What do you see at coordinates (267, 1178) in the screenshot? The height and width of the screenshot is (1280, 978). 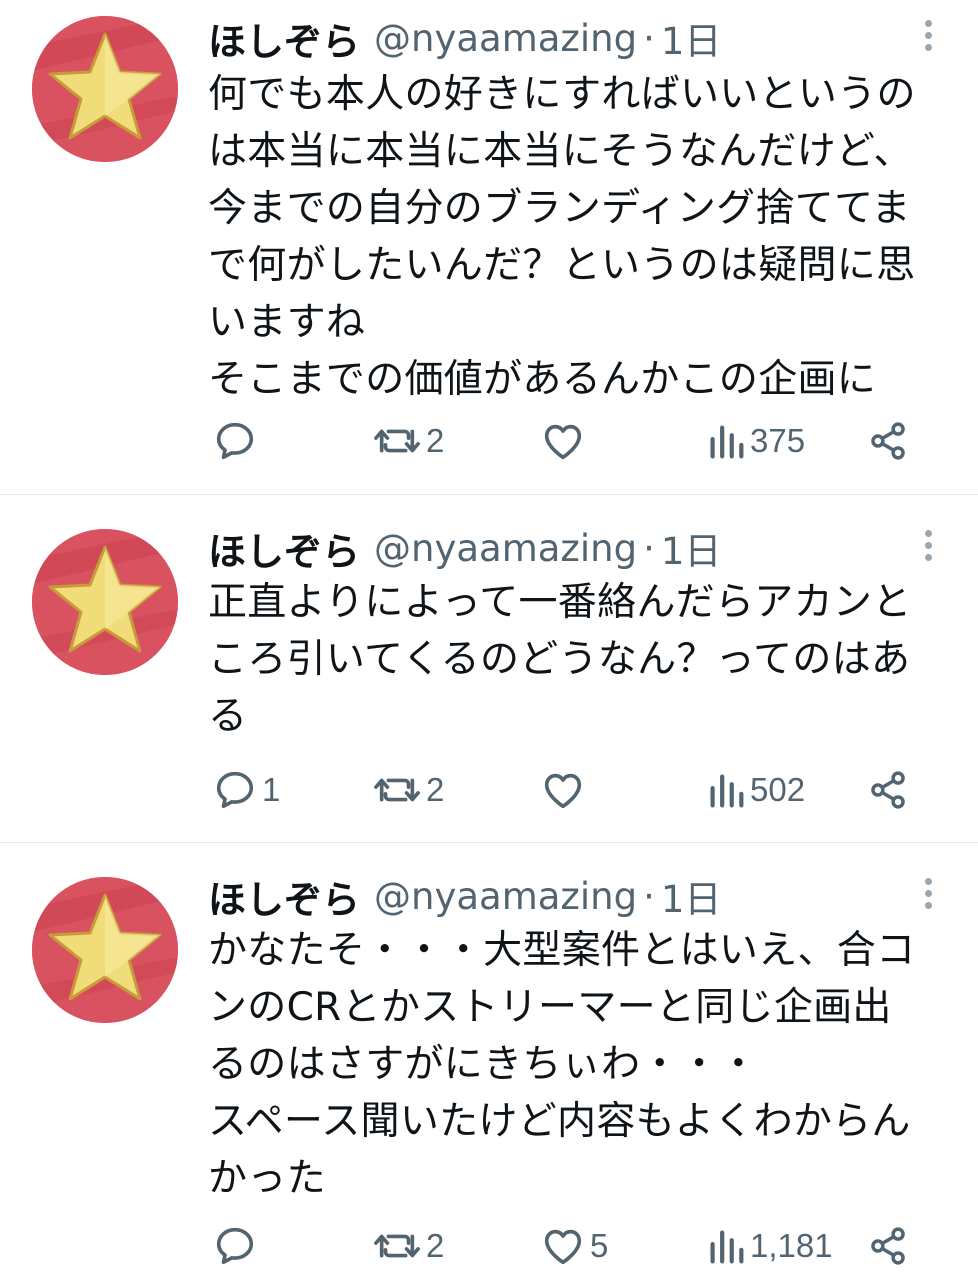 I see `tweet-text-line: かった` at bounding box center [267, 1178].